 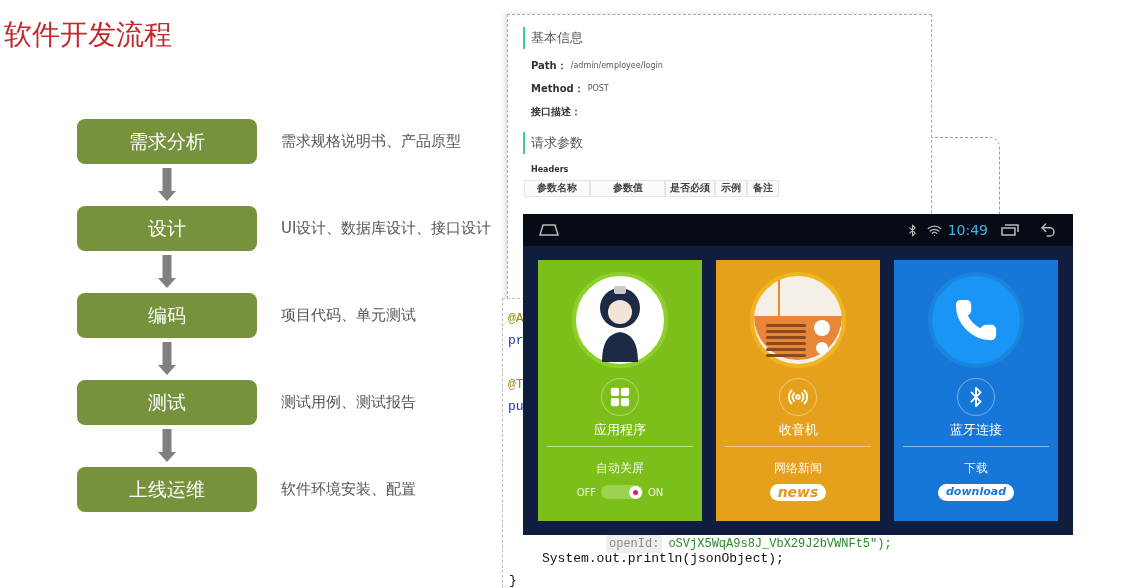 What do you see at coordinates (1048, 230) in the screenshot?
I see `back-icon` at bounding box center [1048, 230].